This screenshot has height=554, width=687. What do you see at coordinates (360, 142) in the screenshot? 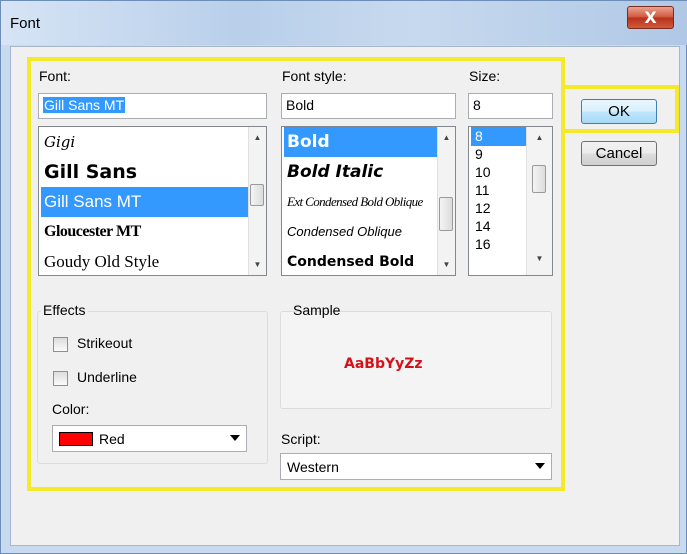
I see `font-style-item-selected: Bold` at bounding box center [360, 142].